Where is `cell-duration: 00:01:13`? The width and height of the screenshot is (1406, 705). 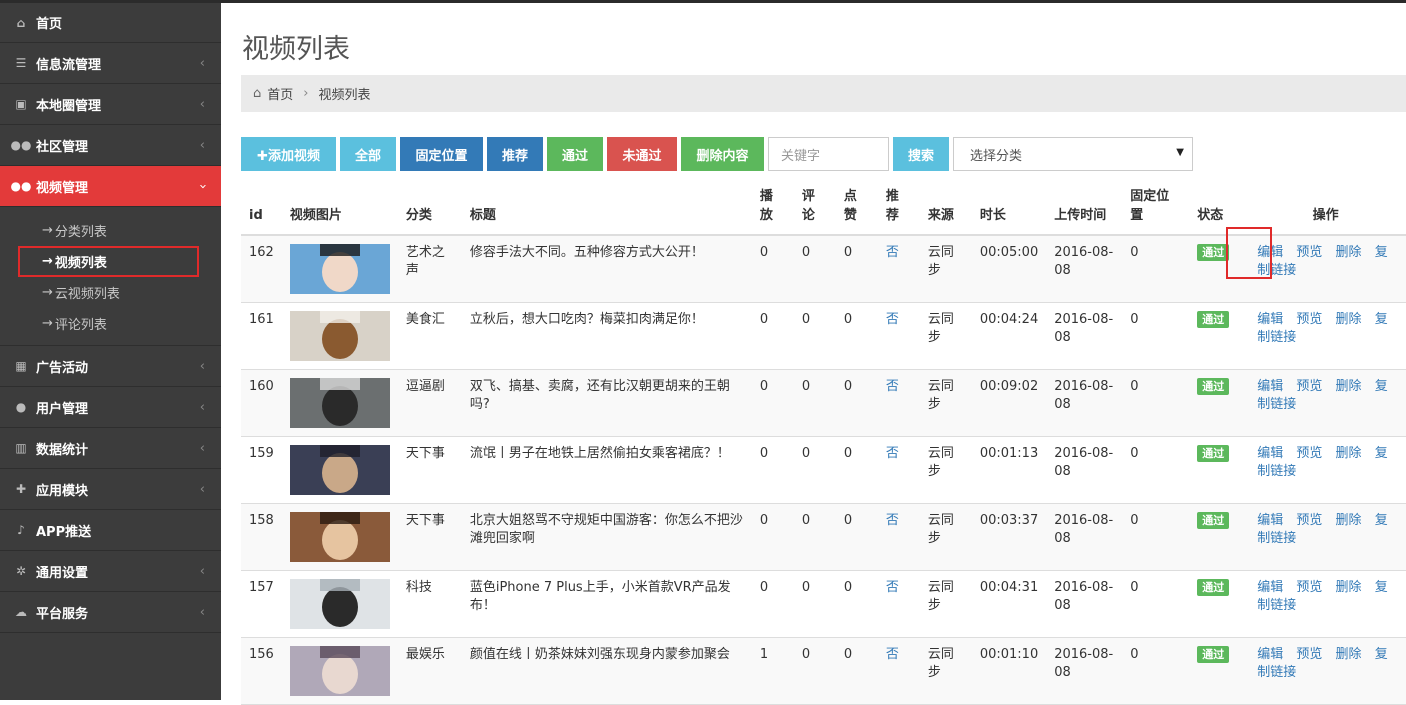 cell-duration: 00:01:13 is located at coordinates (1009, 470).